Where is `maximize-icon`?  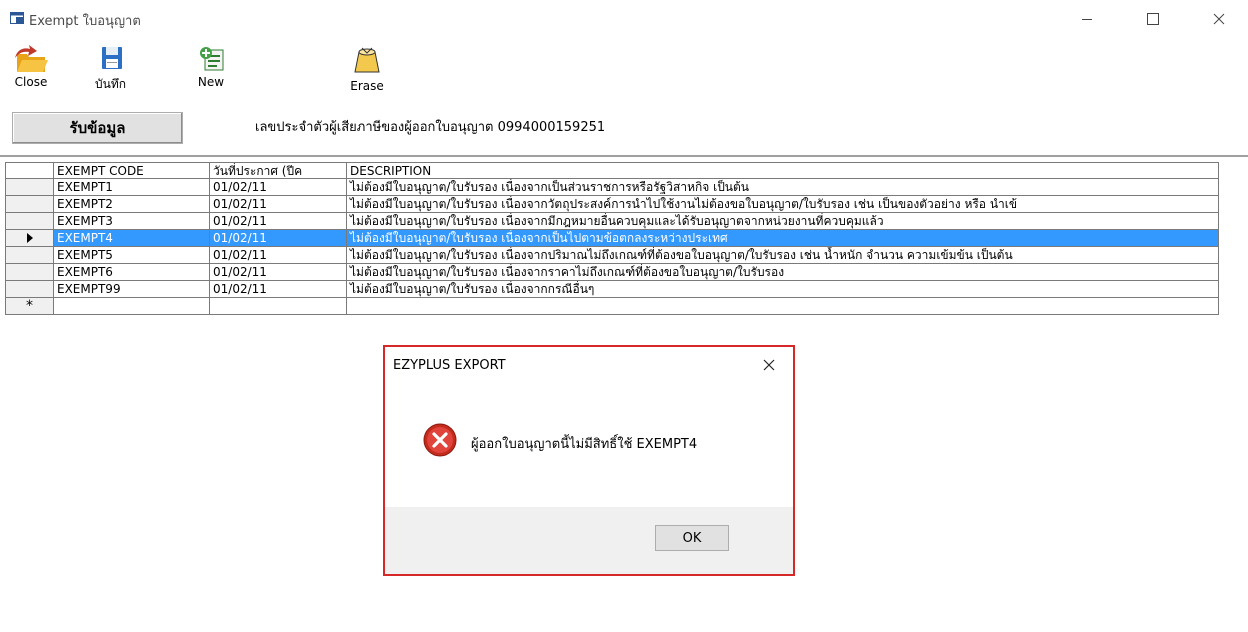
maximize-icon is located at coordinates (1153, 19).